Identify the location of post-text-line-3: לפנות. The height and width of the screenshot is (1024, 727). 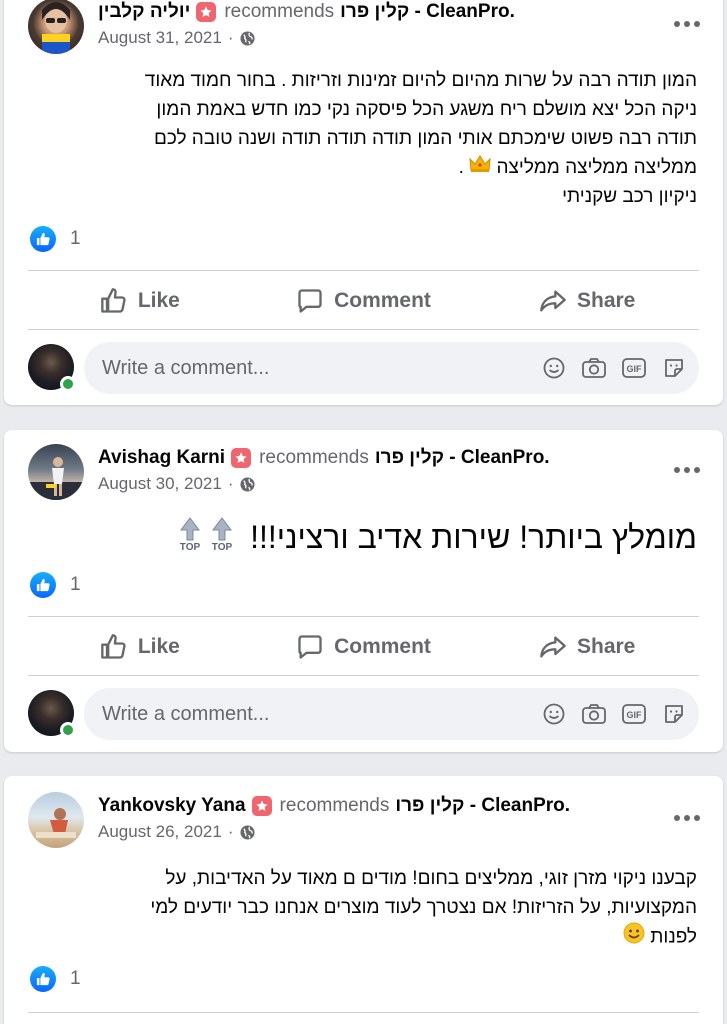
(363, 937).